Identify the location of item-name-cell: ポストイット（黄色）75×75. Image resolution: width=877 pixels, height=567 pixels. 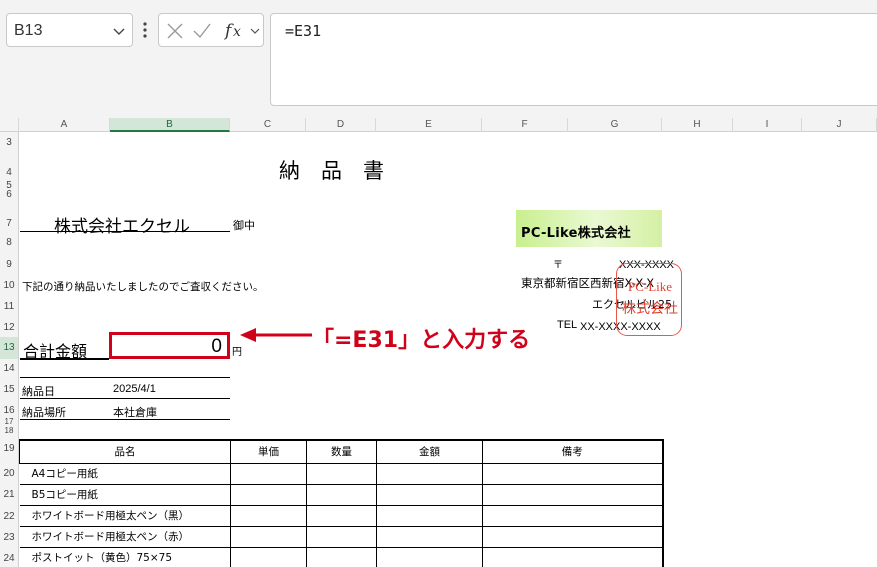
(125, 556).